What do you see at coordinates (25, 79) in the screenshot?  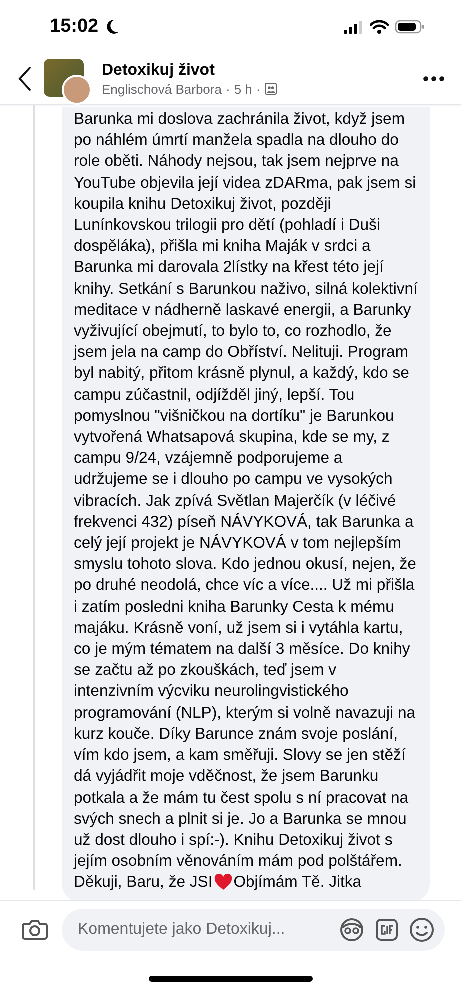 I see `back-icon` at bounding box center [25, 79].